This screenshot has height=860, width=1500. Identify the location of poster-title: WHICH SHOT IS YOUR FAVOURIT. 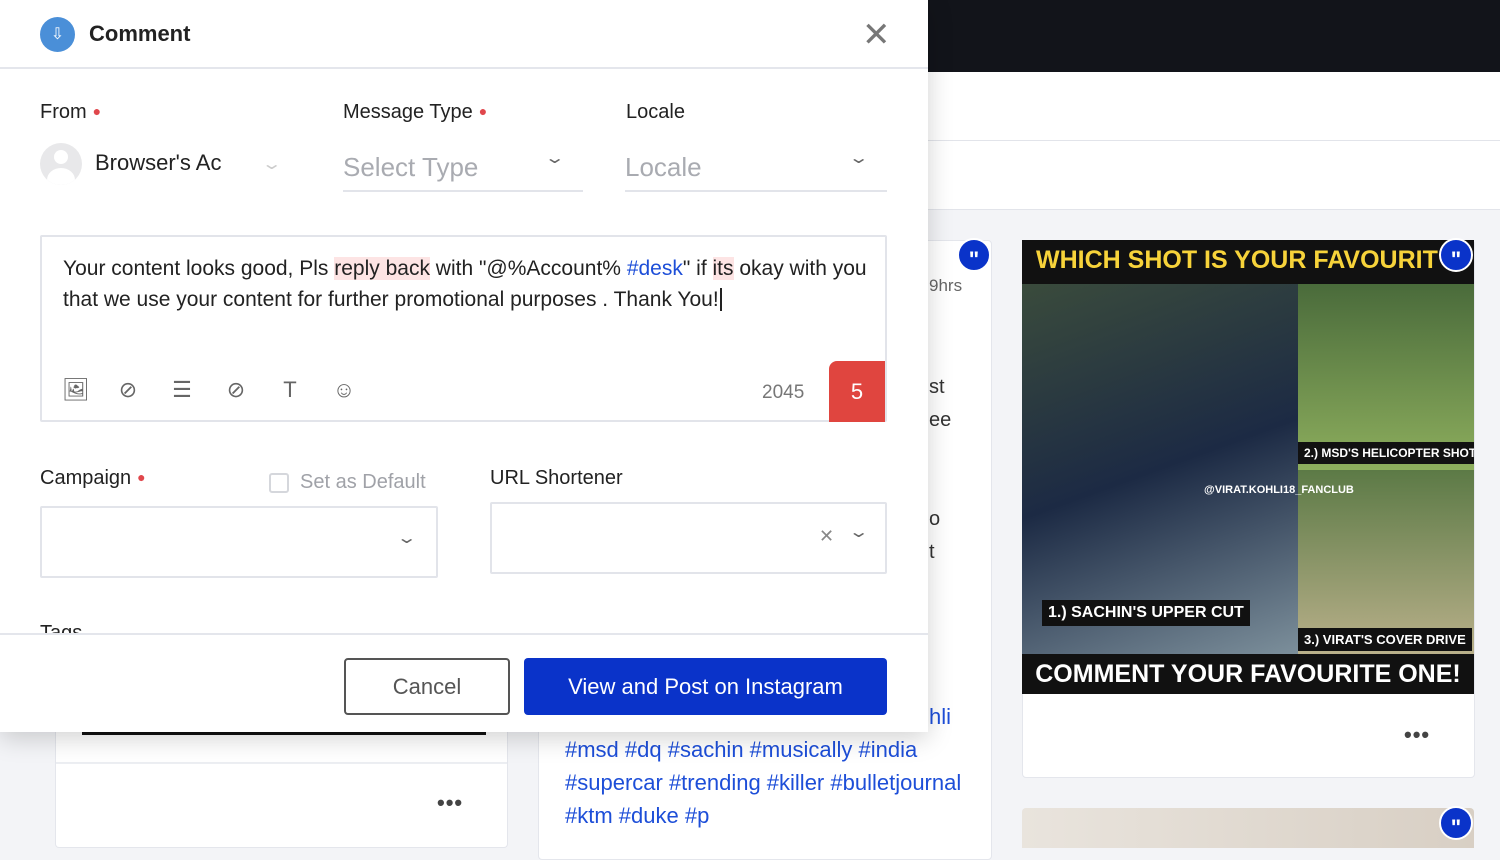
(1248, 262).